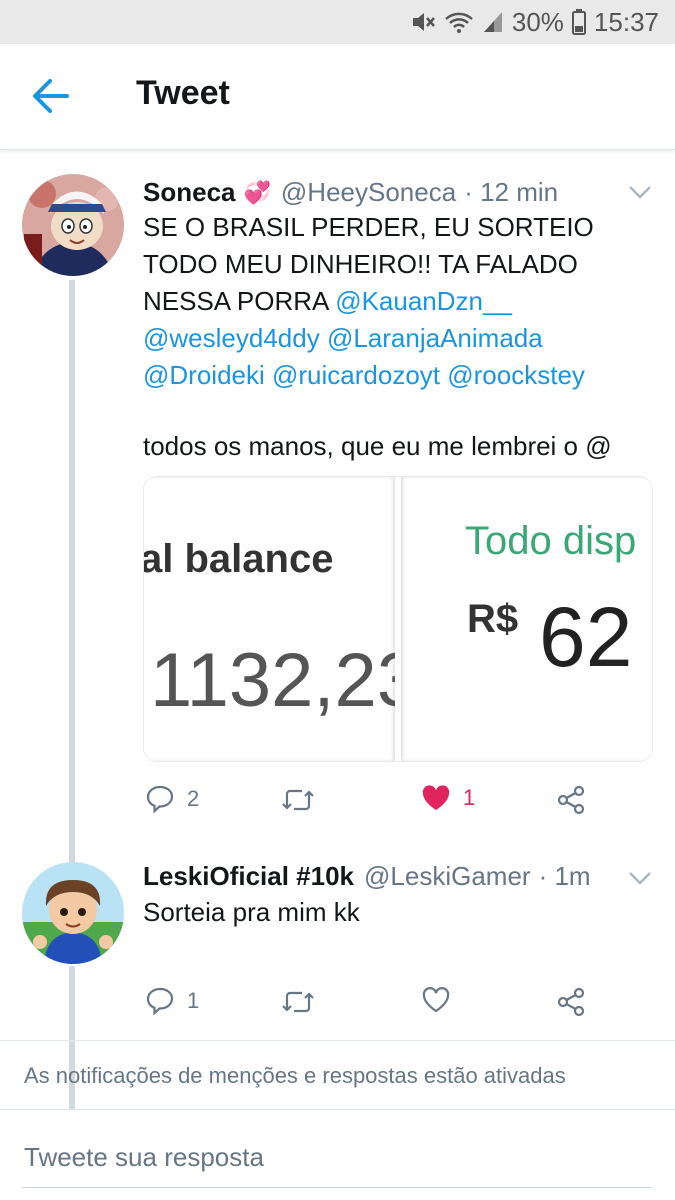 The width and height of the screenshot is (675, 1200). Describe the element at coordinates (469, 797) in the screenshot. I see `like-count: 1` at that location.